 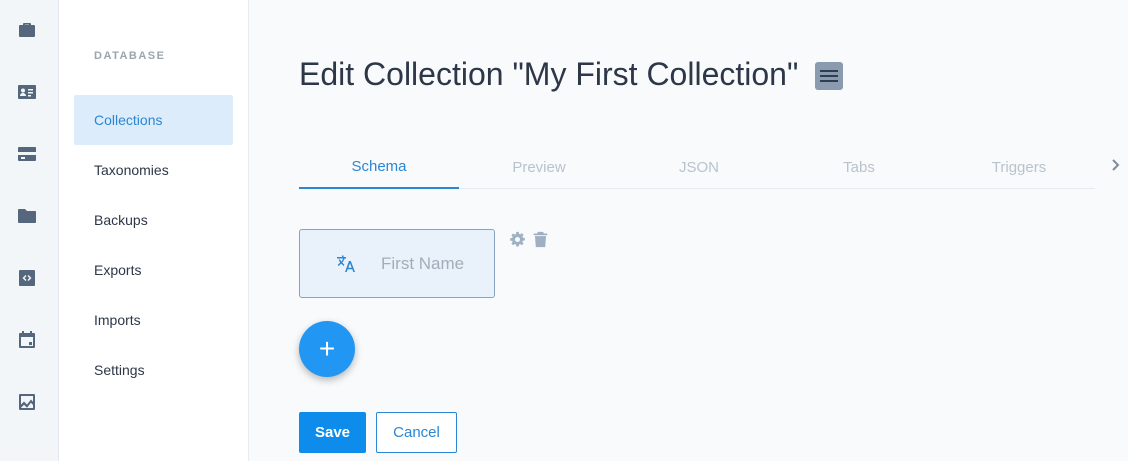 What do you see at coordinates (153, 220) in the screenshot?
I see `sidebar-item-backups: Backups` at bounding box center [153, 220].